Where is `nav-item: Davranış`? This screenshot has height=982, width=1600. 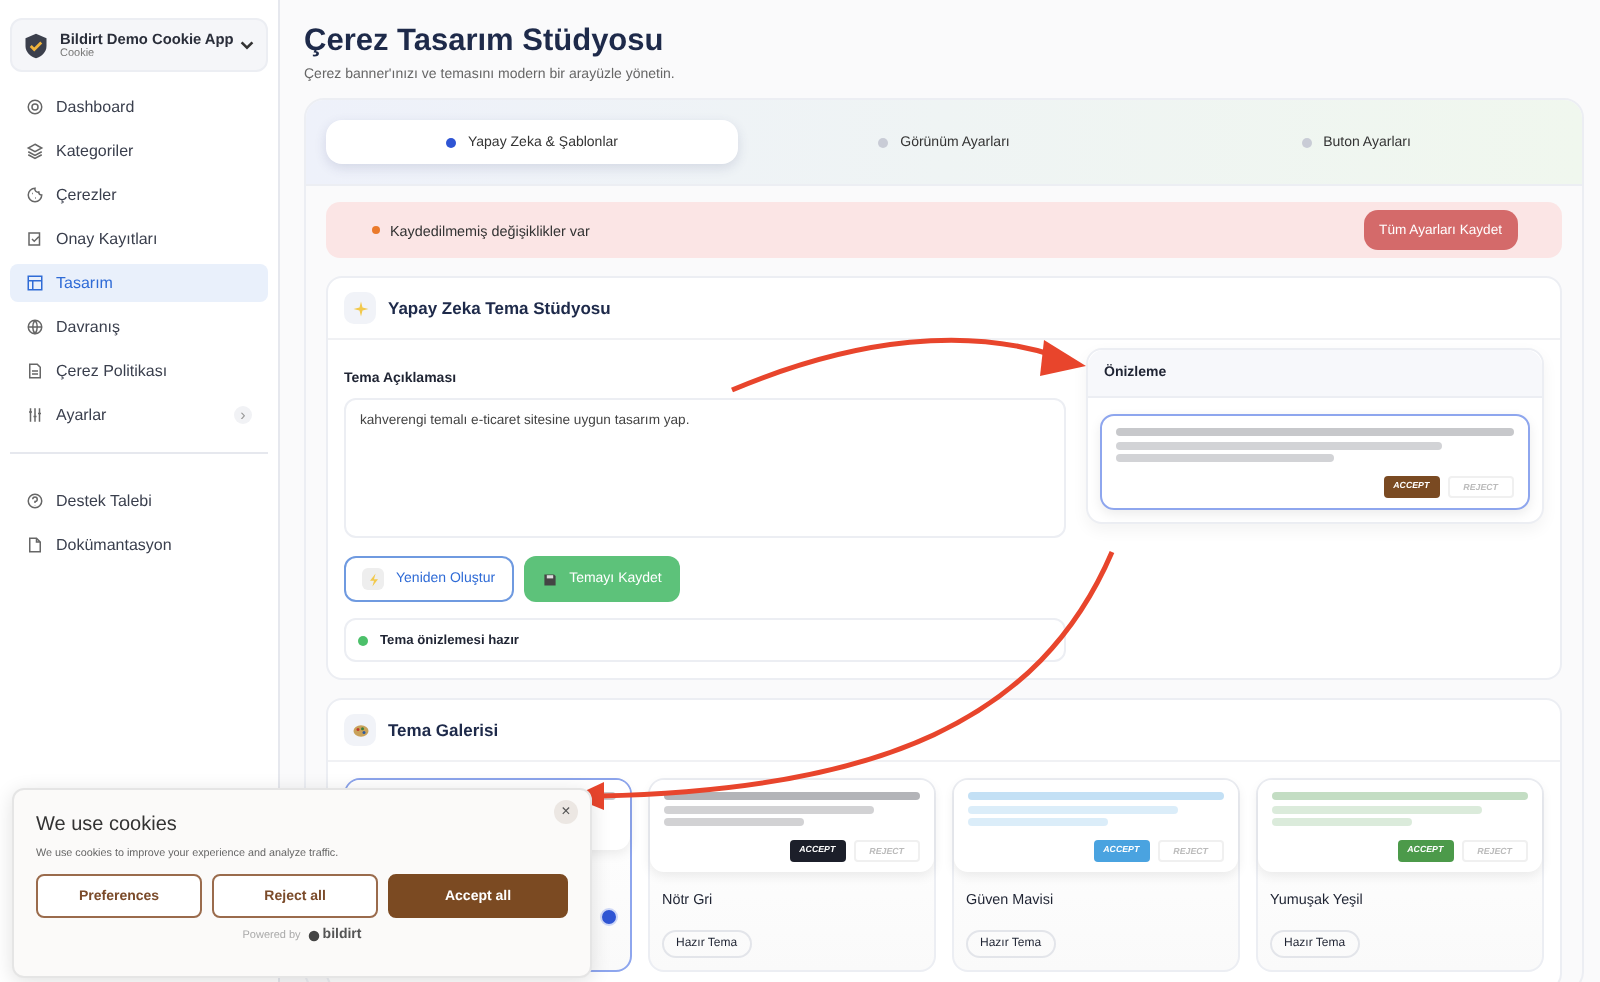 nav-item: Davranış is located at coordinates (139, 327).